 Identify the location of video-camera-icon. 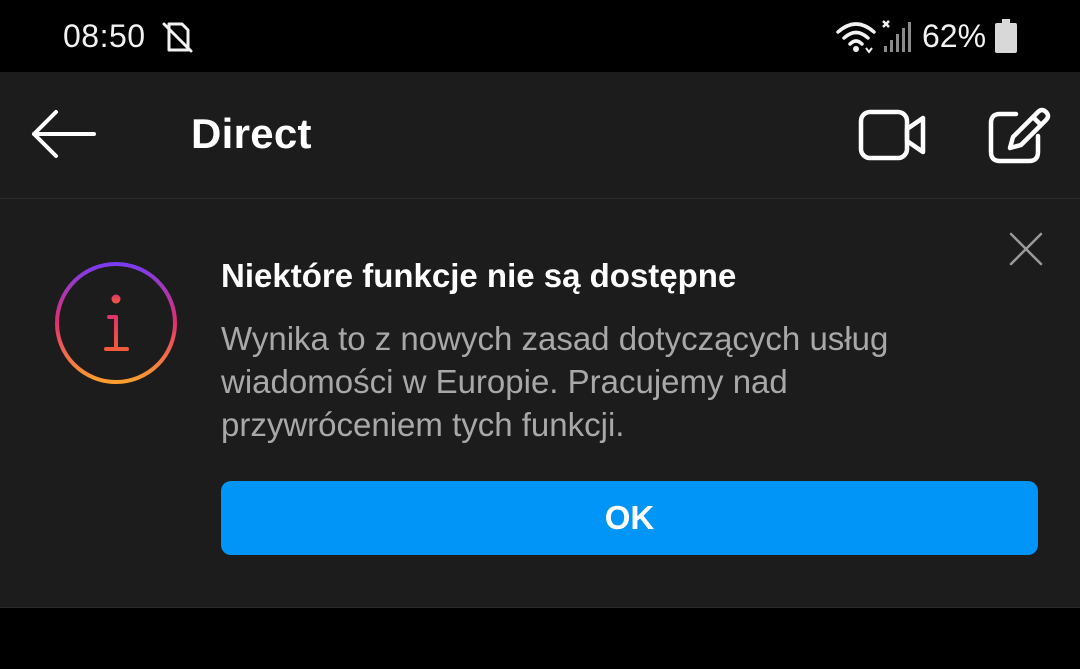
(892, 135).